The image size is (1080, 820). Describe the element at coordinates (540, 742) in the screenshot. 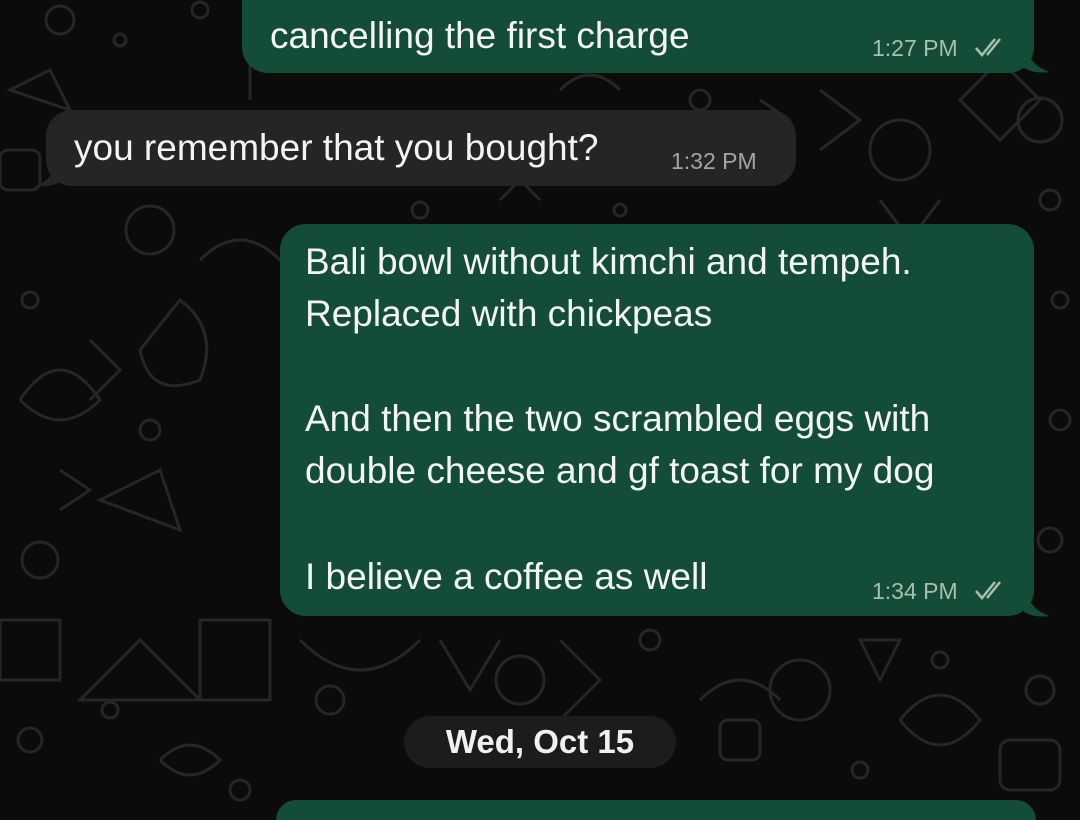

I see `date-separator: Wed, Oct 15` at that location.